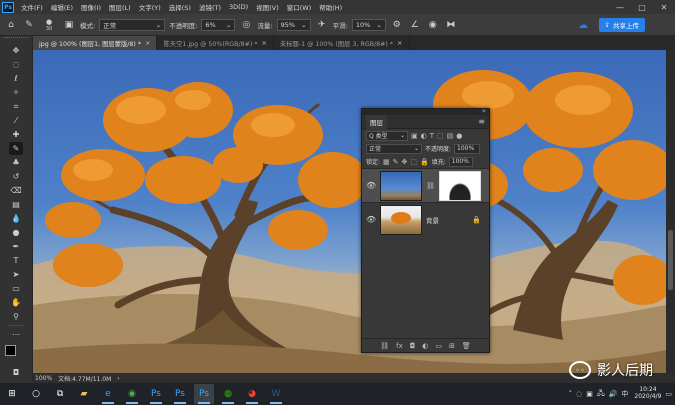  What do you see at coordinates (84, 394) in the screenshot?
I see `file-explorer-icon: ▰` at bounding box center [84, 394].